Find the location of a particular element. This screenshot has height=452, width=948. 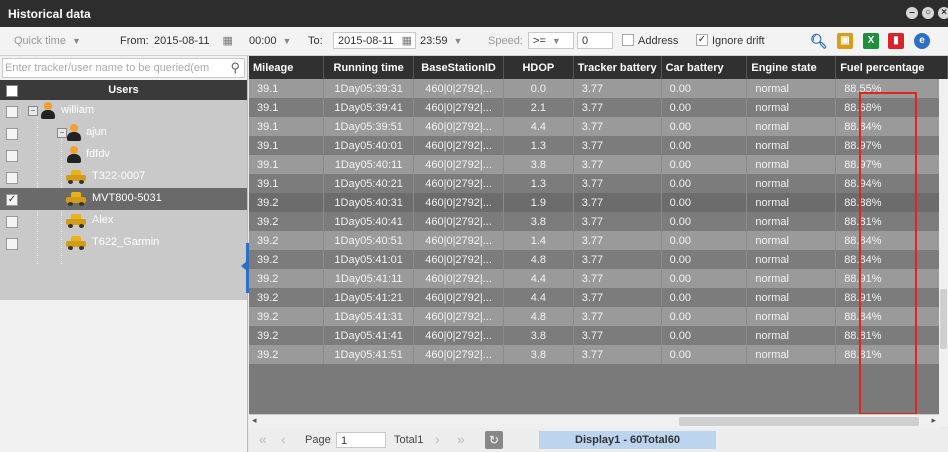

ie-icon: e is located at coordinates (922, 41).